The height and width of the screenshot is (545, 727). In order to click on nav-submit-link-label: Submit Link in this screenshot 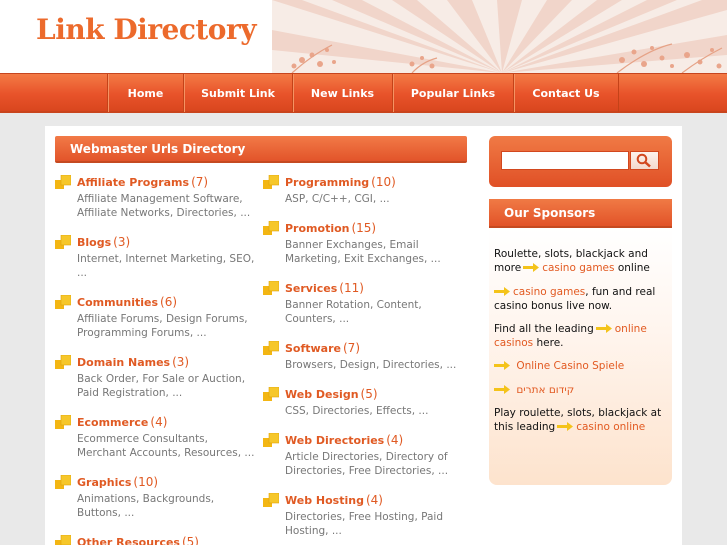, I will do `click(238, 93)`.